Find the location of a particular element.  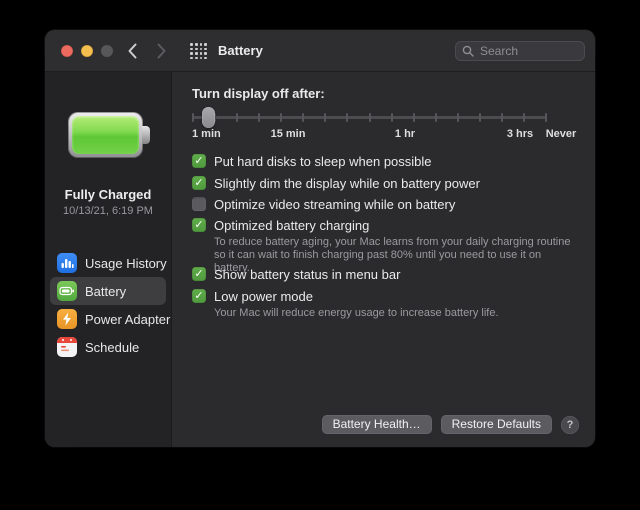

slider-ticks is located at coordinates (369, 117).